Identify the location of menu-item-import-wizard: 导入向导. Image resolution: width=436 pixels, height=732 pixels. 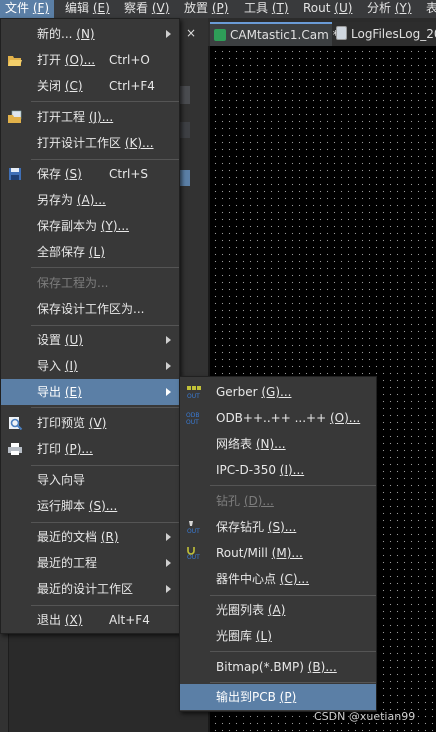
(90, 480).